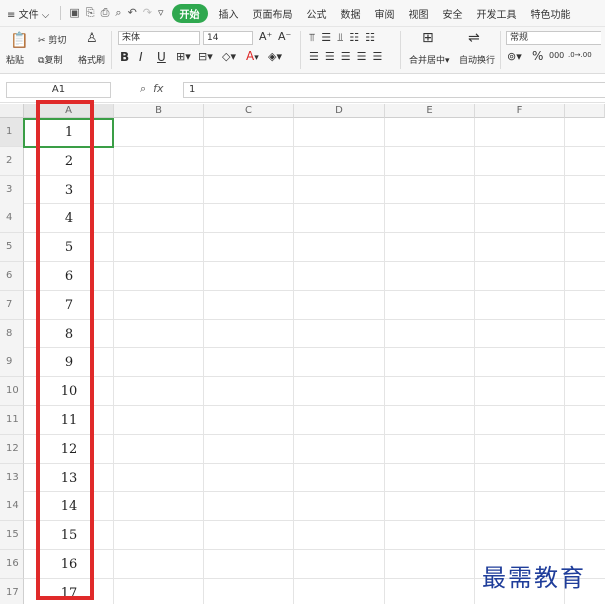 The width and height of the screenshot is (605, 604). I want to click on export-icon: ⎘, so click(90, 13).